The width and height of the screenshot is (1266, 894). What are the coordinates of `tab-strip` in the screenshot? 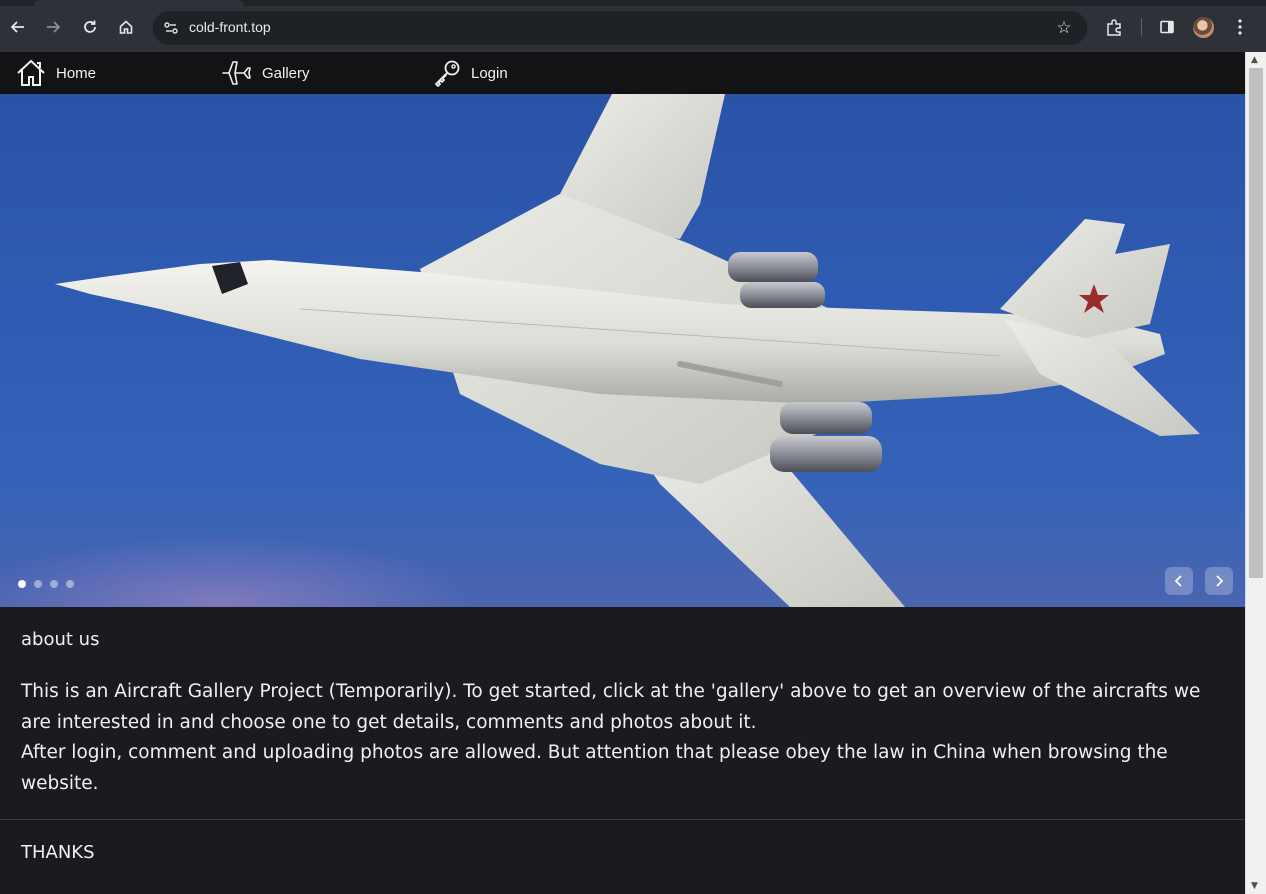 It's located at (633, 3).